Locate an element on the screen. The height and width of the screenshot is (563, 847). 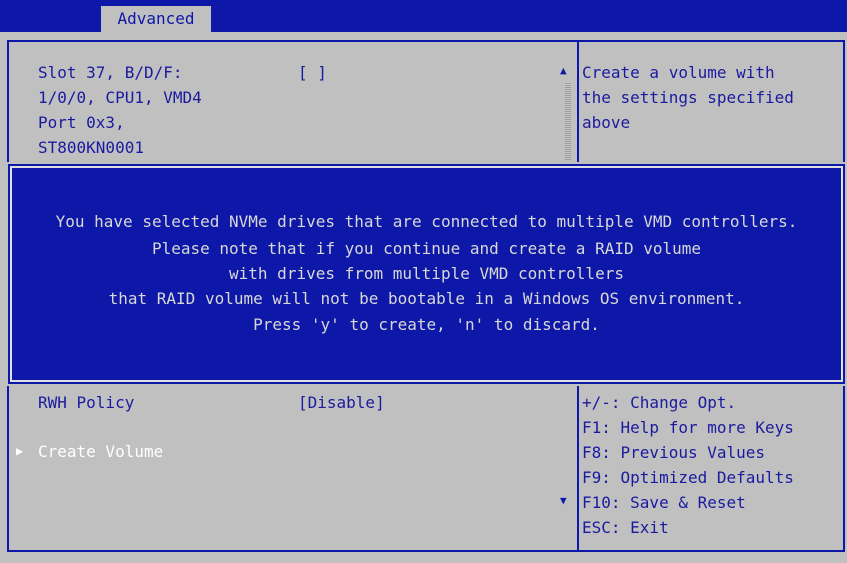
key-help-item: F10: Save & Reset is located at coordinates (664, 502).